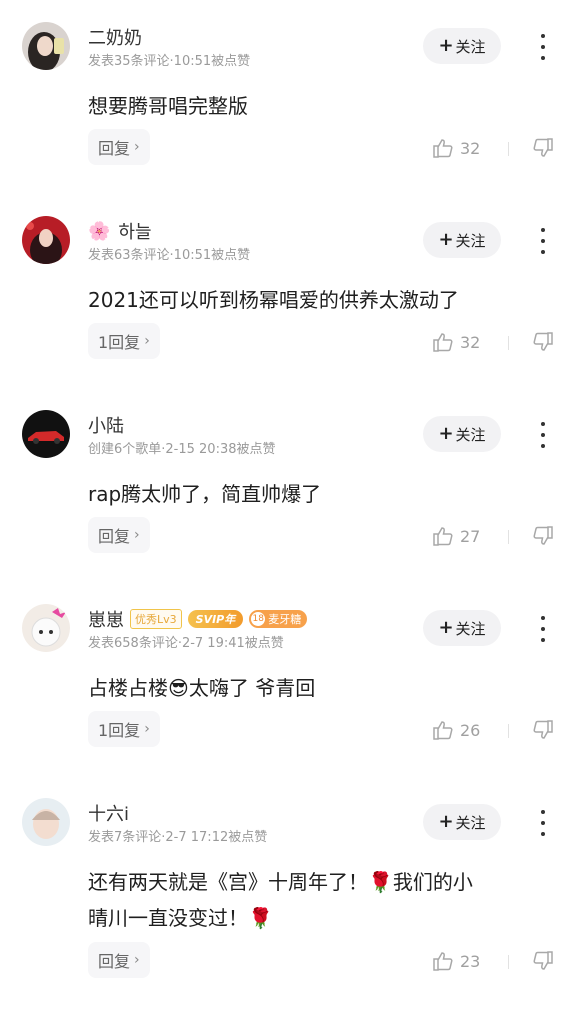  I want to click on username-text: 十六i, so click(108, 813).